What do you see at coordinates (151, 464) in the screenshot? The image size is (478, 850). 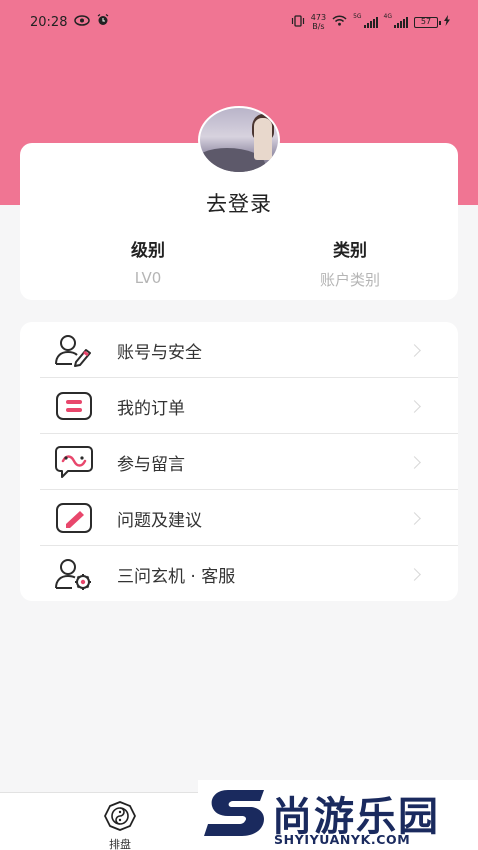 I see `menu-item-label: 参与留言` at bounding box center [151, 464].